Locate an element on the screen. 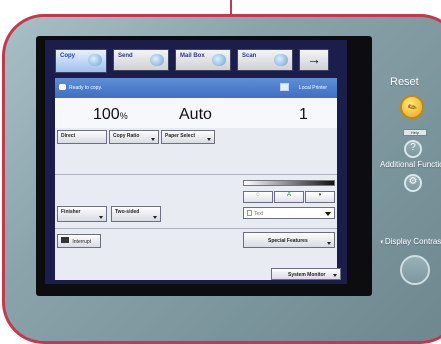 The width and height of the screenshot is (441, 344). reset-icon: ✎ is located at coordinates (412, 108).